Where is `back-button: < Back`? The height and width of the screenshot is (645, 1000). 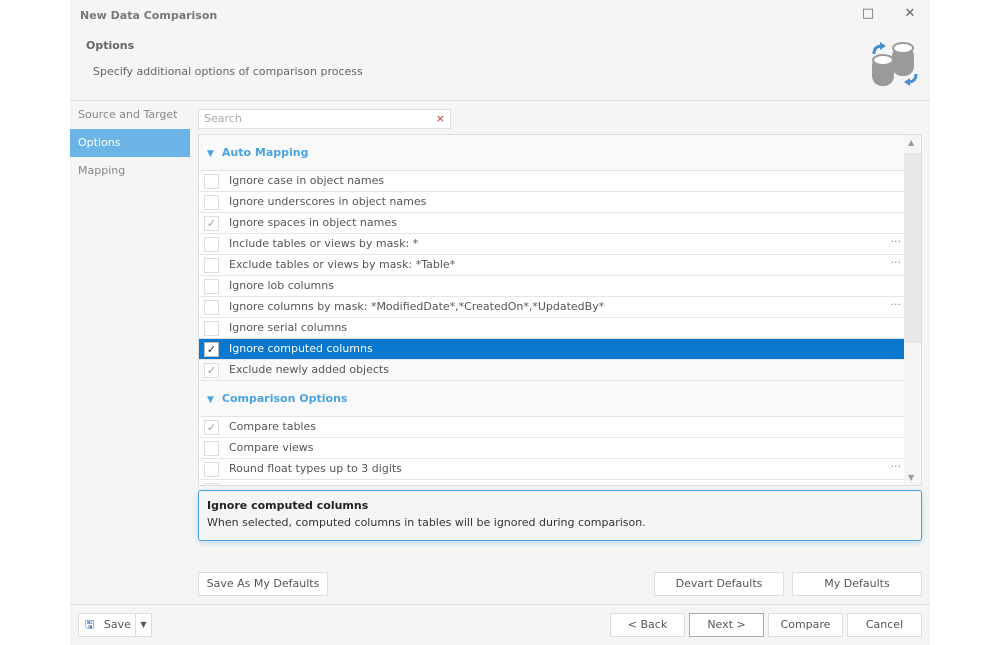
back-button: < Back is located at coordinates (647, 625).